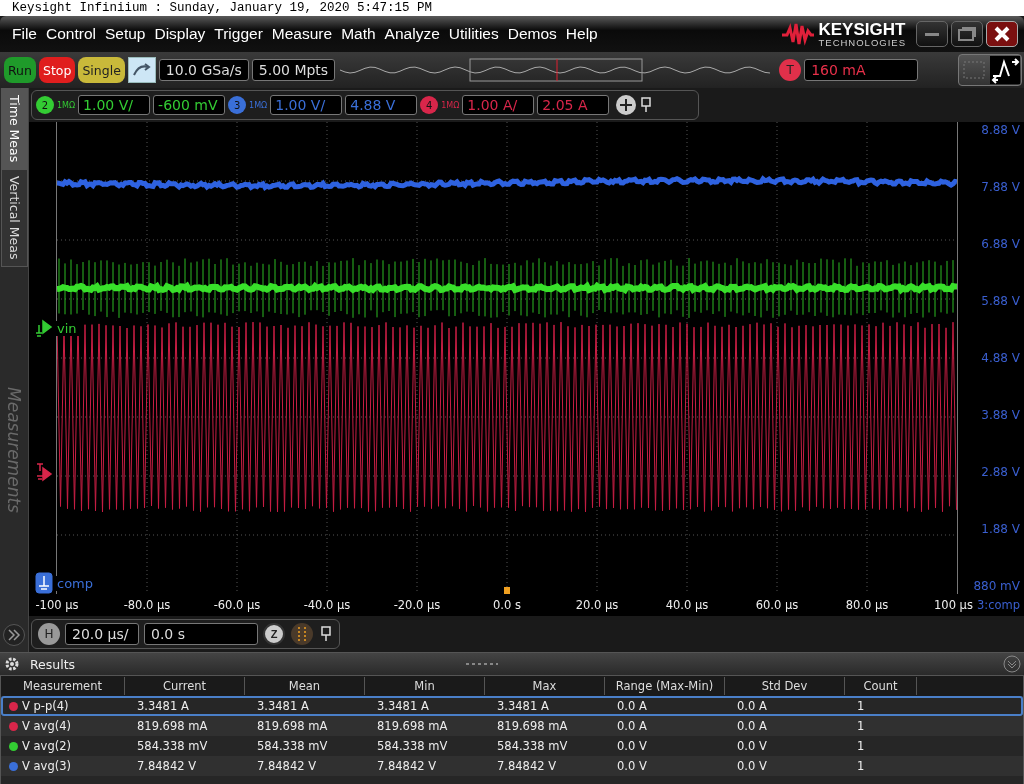  I want to click on y-axis-label: 4.88 V, so click(1000, 358).